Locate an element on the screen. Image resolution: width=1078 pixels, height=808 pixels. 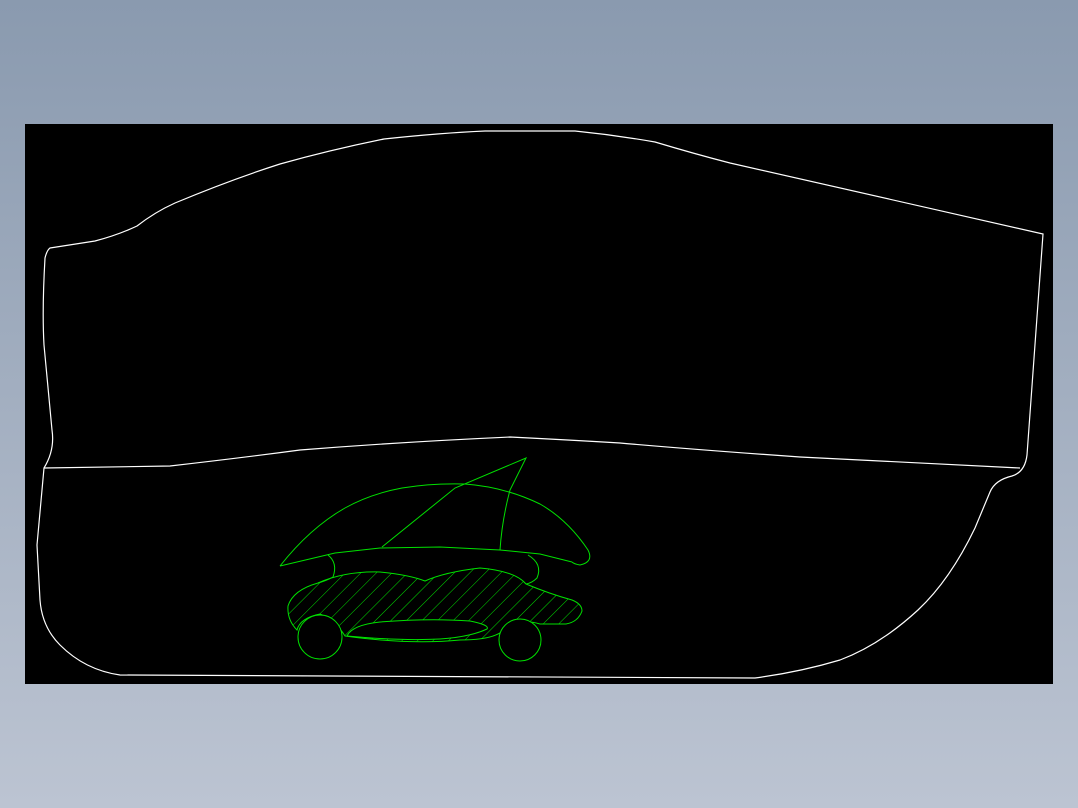
sail-canopy is located at coordinates (435, 525).